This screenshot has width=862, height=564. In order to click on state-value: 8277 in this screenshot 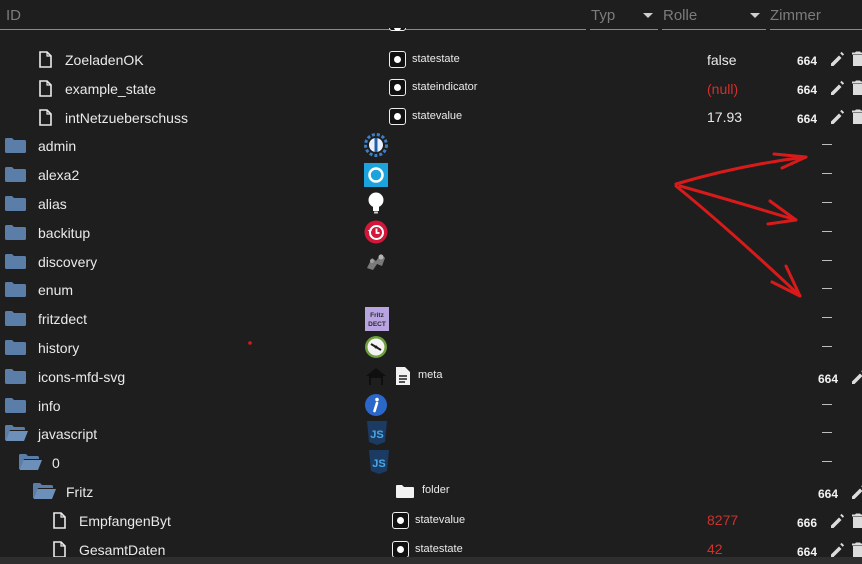, I will do `click(722, 520)`.